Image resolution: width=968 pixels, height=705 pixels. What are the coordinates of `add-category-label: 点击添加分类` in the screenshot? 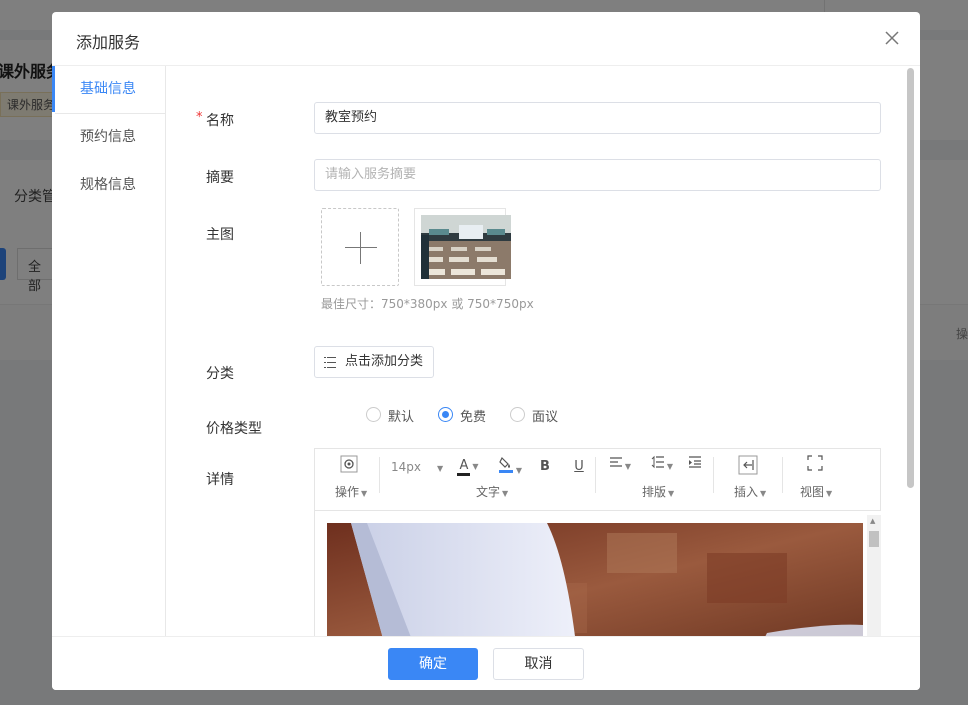 It's located at (384, 361).